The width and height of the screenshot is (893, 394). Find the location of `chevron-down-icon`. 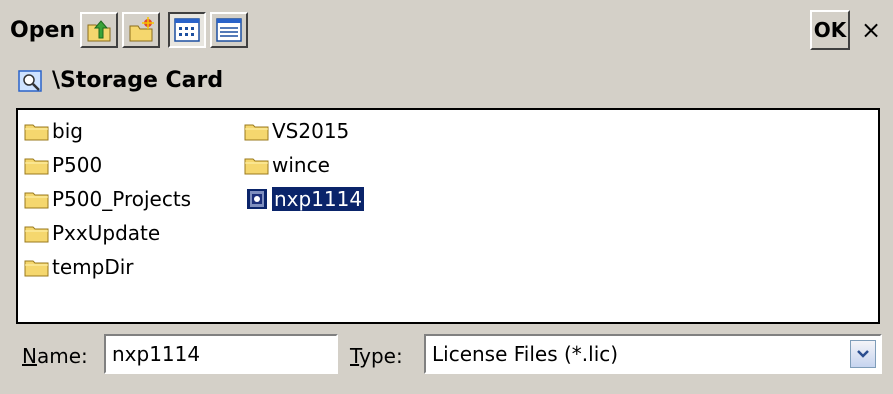

chevron-down-icon is located at coordinates (863, 354).